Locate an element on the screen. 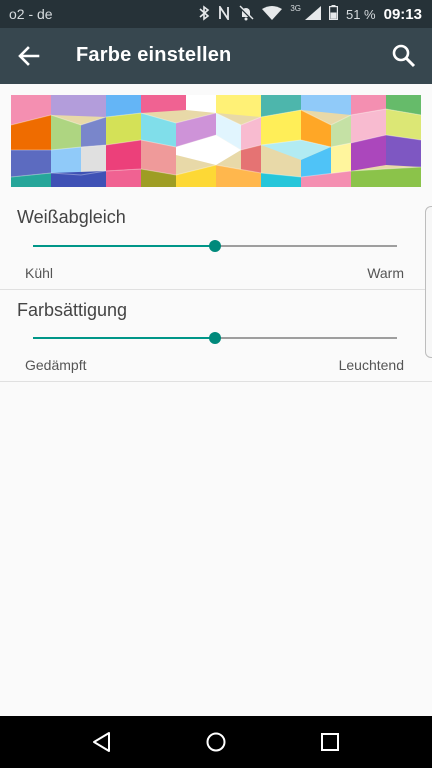  wifi-icon is located at coordinates (272, 14).